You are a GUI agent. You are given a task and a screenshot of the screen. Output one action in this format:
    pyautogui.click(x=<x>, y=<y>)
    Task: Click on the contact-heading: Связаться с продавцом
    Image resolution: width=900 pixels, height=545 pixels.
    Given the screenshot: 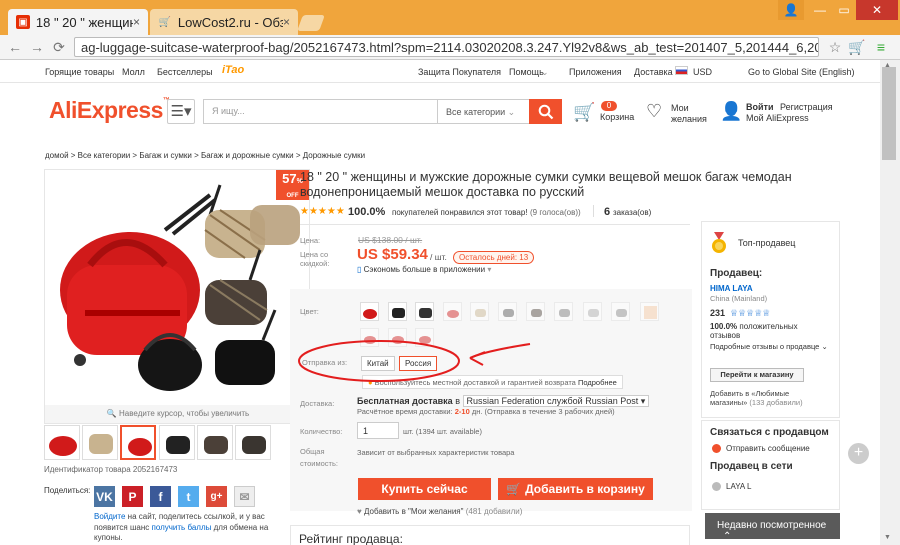 What is the action you would take?
    pyautogui.click(x=769, y=432)
    